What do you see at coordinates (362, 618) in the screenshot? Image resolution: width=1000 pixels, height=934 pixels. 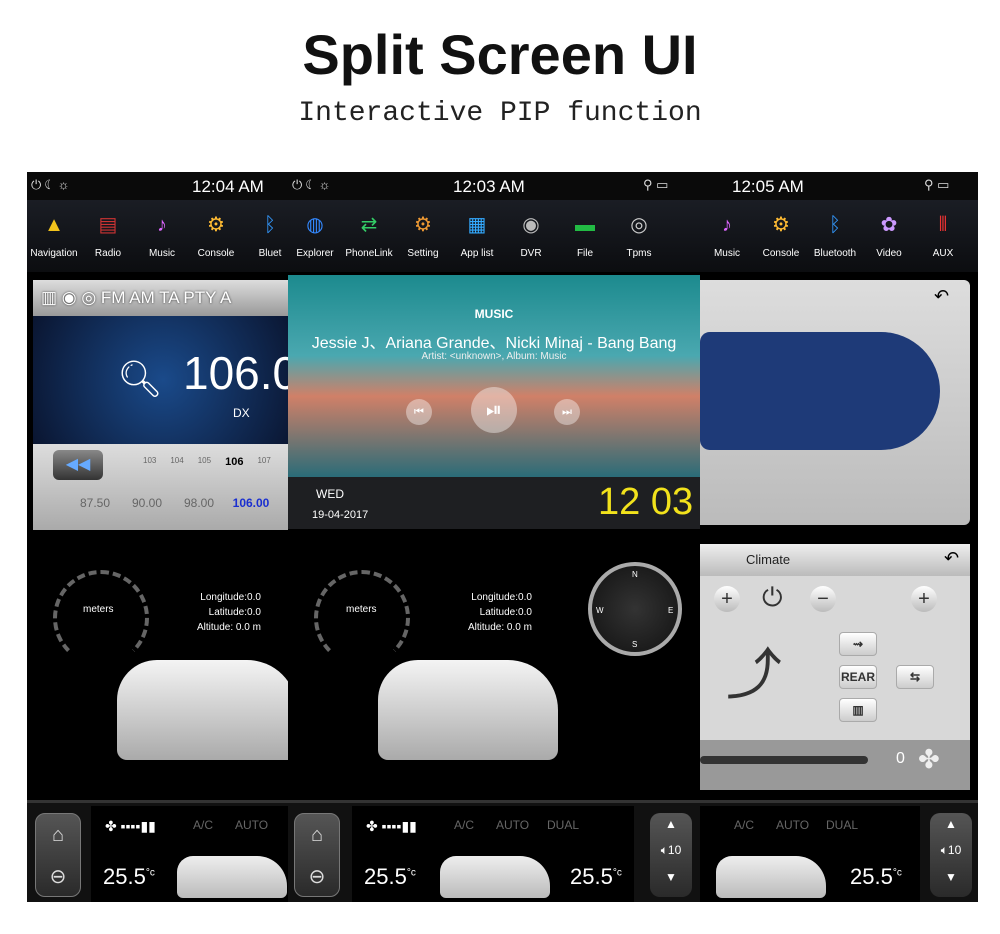 I see `speed-gauge` at bounding box center [362, 618].